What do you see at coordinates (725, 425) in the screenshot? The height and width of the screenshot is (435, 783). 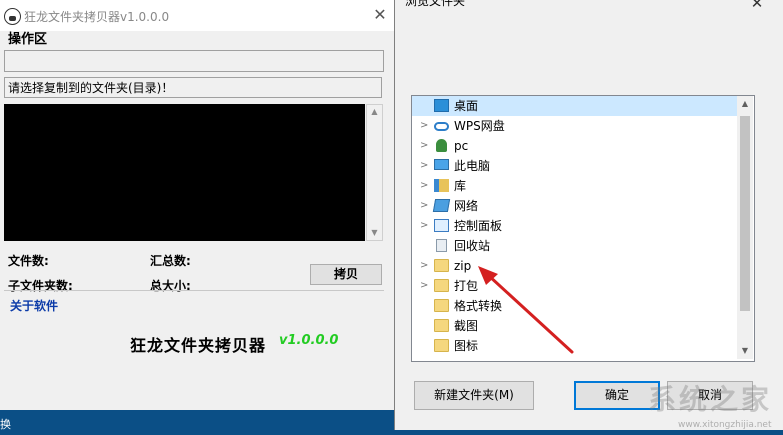 I see `watermark-url: www.xitongzhijia.net` at bounding box center [725, 425].